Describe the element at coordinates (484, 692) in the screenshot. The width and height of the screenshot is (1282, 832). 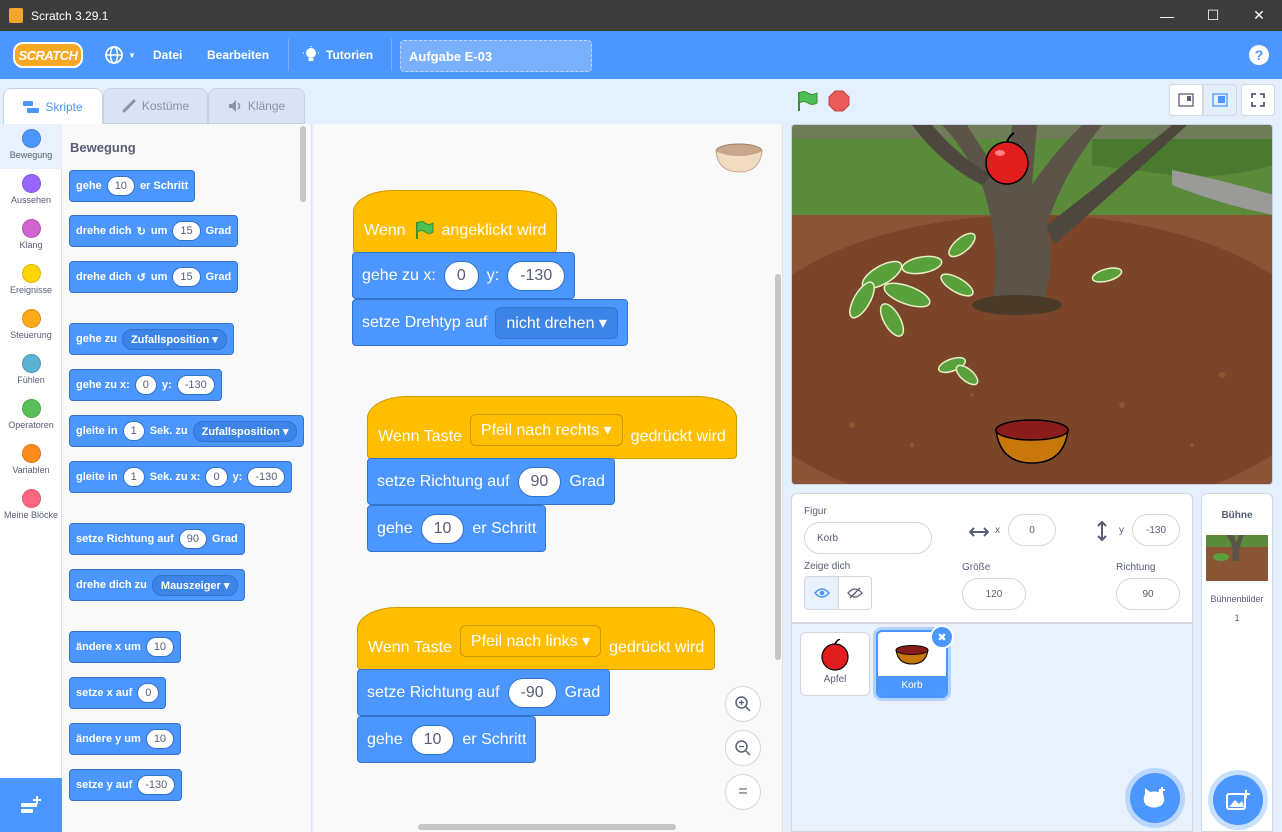
I see `block-point-direction: setze Richtung auf -90 Grad` at that location.